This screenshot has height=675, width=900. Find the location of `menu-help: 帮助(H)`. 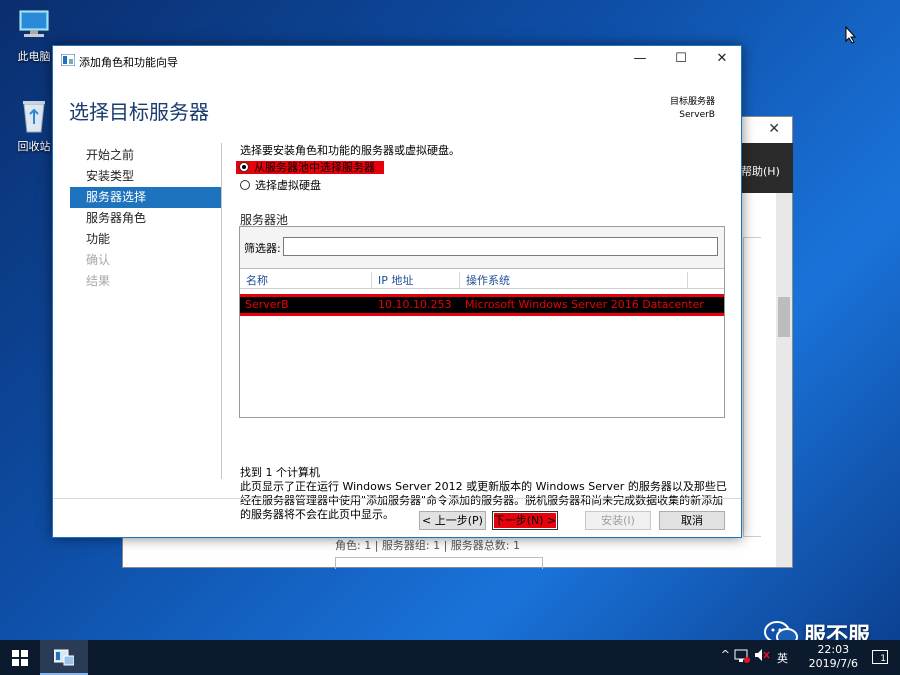

menu-help: 帮助(H) is located at coordinates (765, 168).